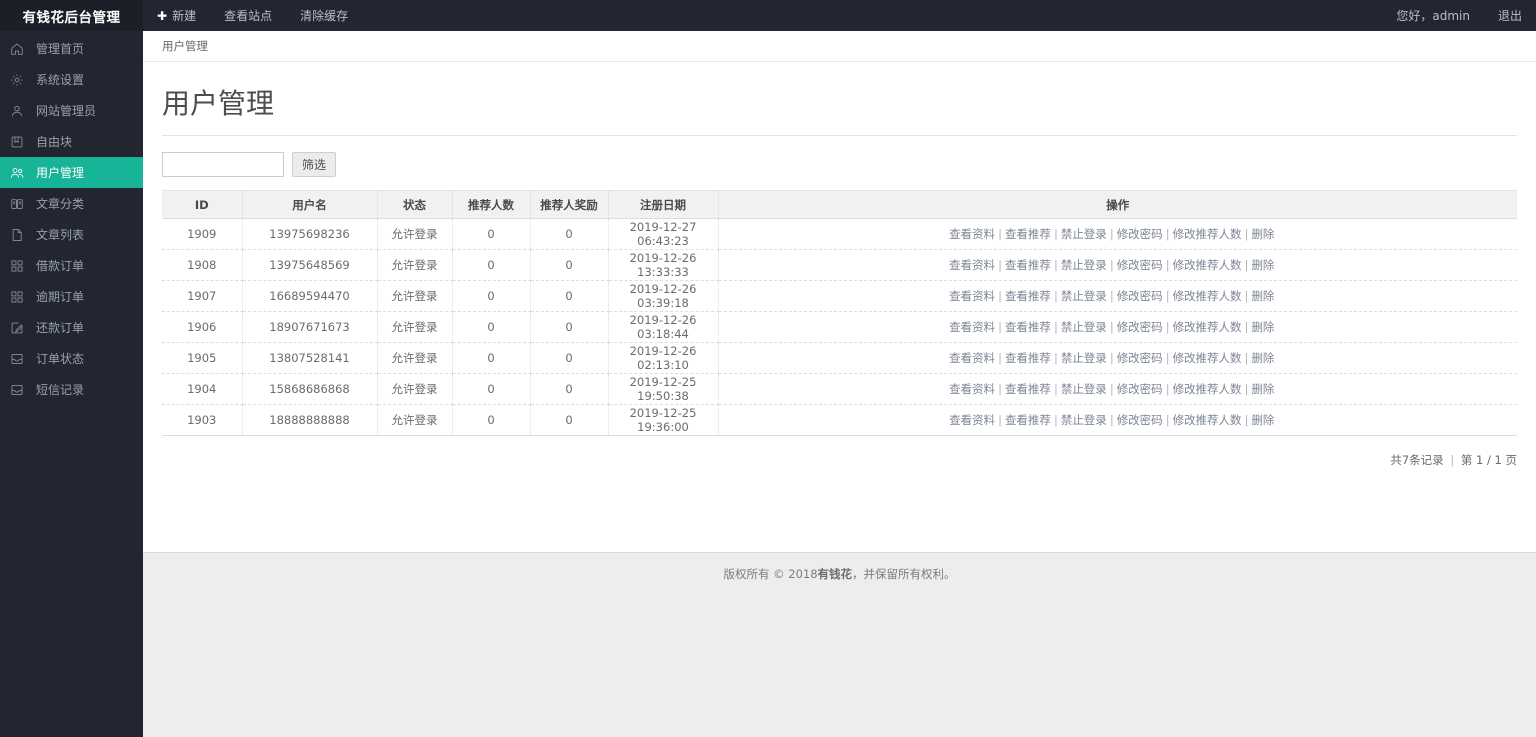 This screenshot has width=1536, height=737. Describe the element at coordinates (60, 234) in the screenshot. I see `sidebar-item-label: 文章列表` at that location.